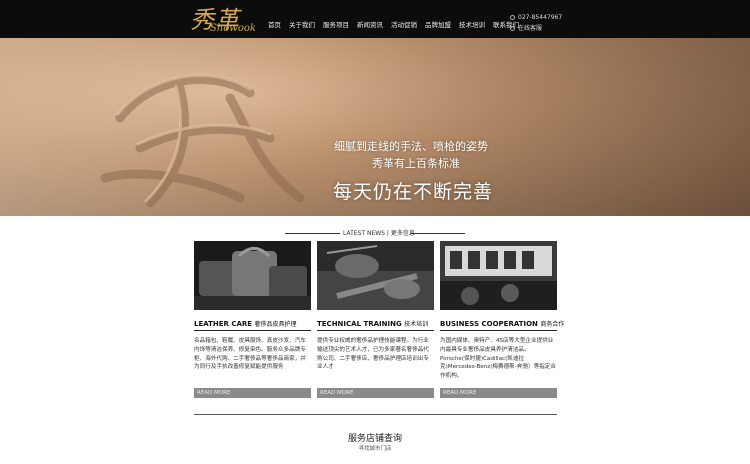  I want to click on latest-news-header: LATEST NEWS | 更多信息, so click(375, 234).